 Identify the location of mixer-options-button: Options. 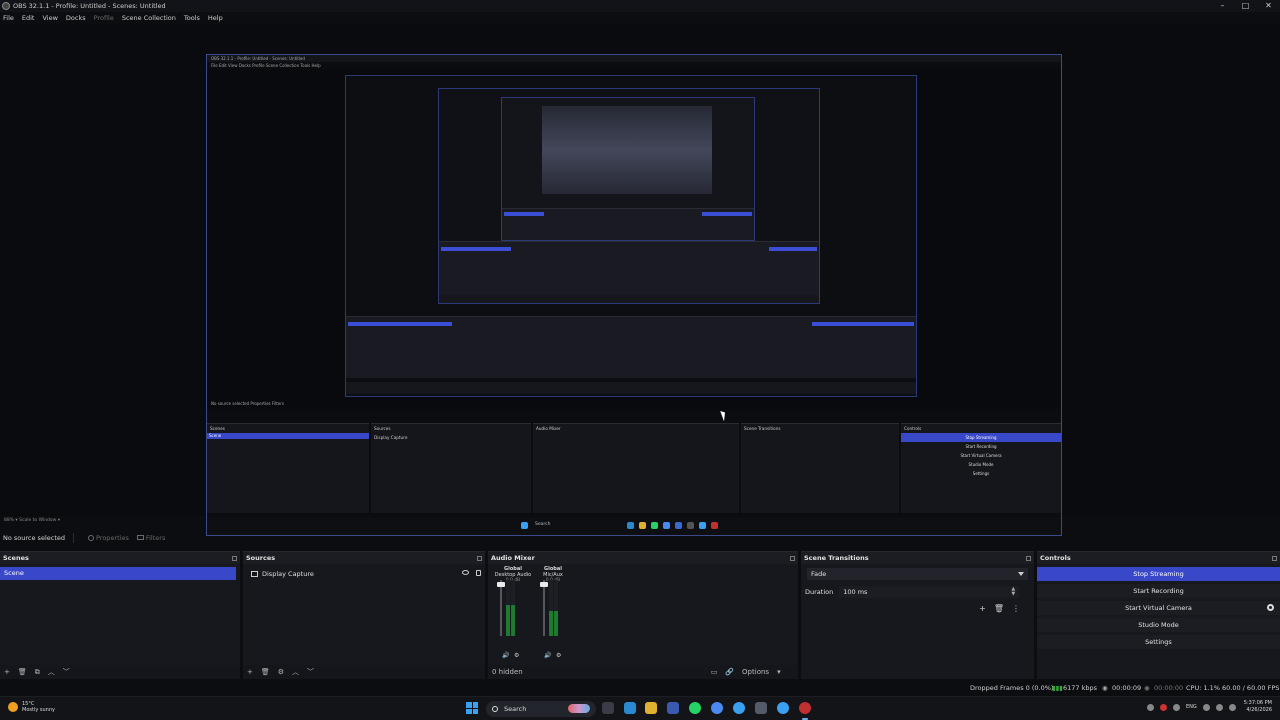
(755, 672).